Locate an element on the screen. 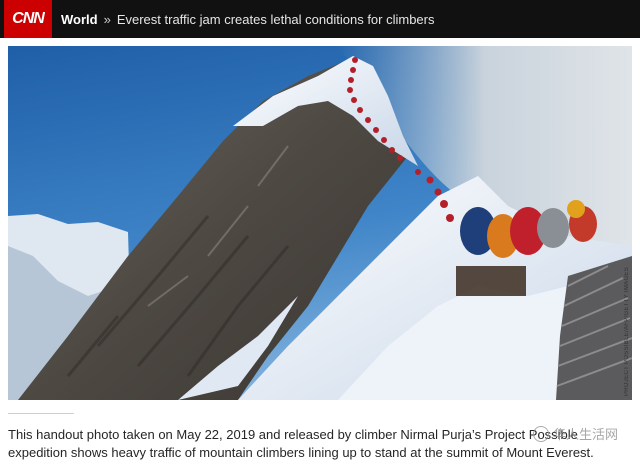 The height and width of the screenshot is (464, 640). watermark-logo-icon is located at coordinates (541, 433).